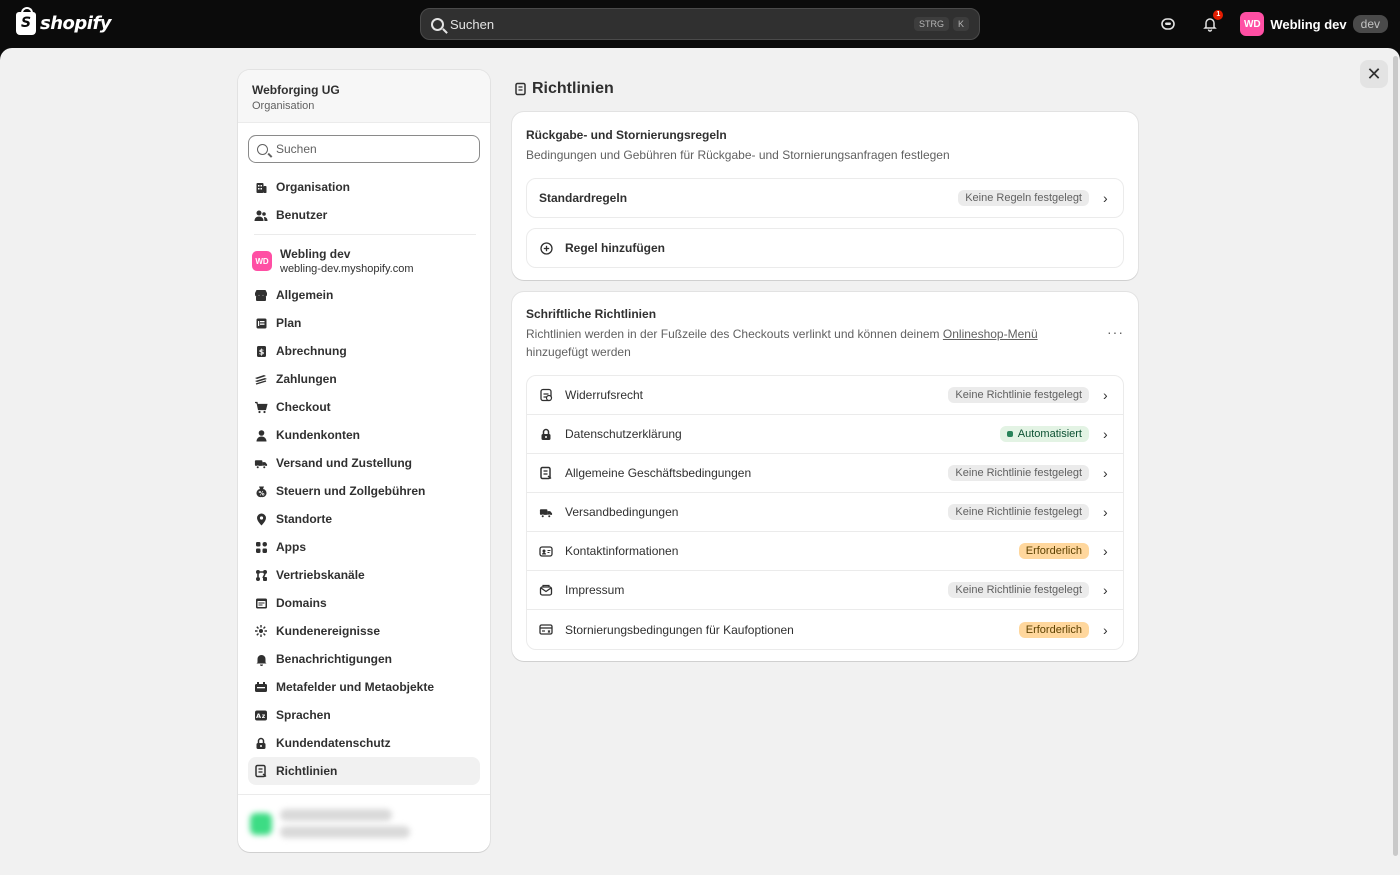 This screenshot has width=1400, height=875. Describe the element at coordinates (359, 351) in the screenshot. I see `sidebar-item-abrechnung: $ Abrechnung` at that location.